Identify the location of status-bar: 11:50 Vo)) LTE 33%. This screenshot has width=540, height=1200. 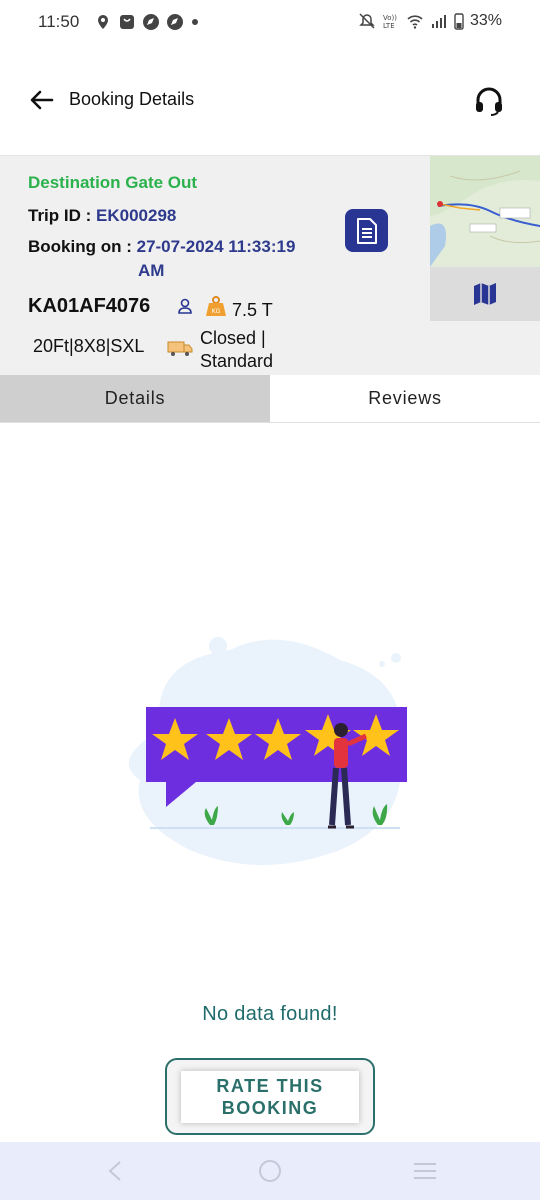
(270, 23).